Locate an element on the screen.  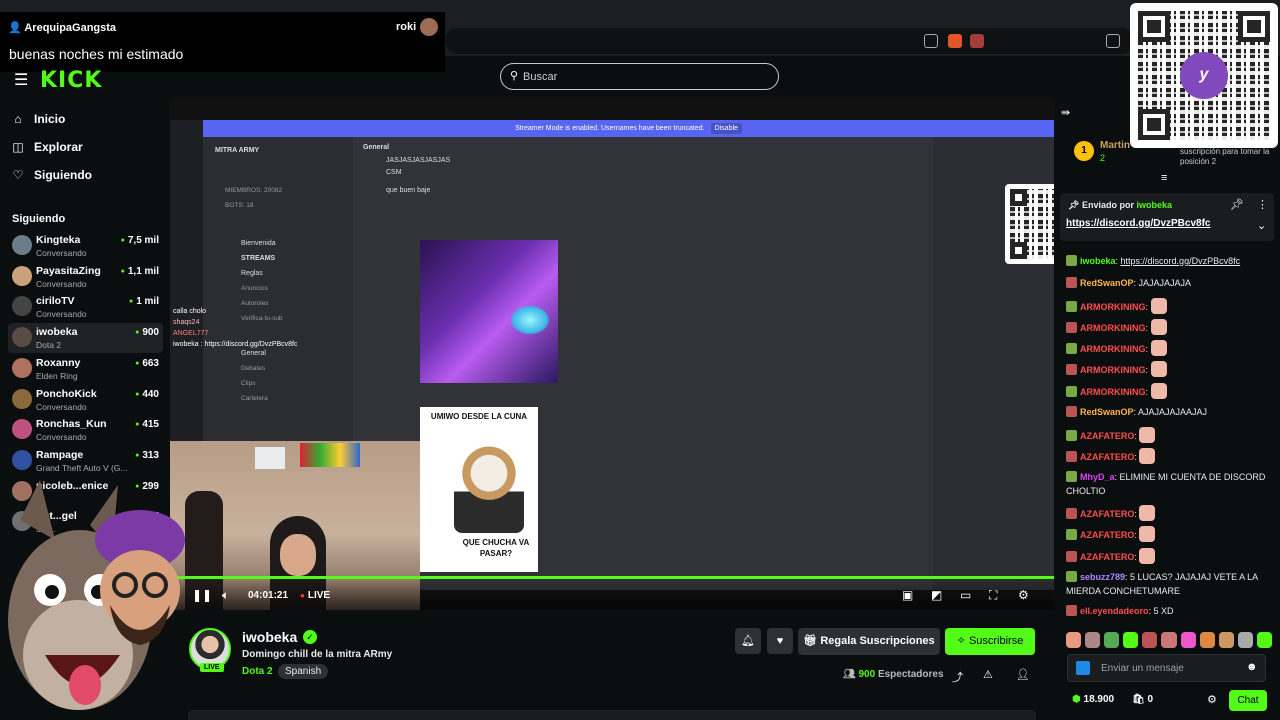
chat-send-button: Chat is located at coordinates (1248, 700).